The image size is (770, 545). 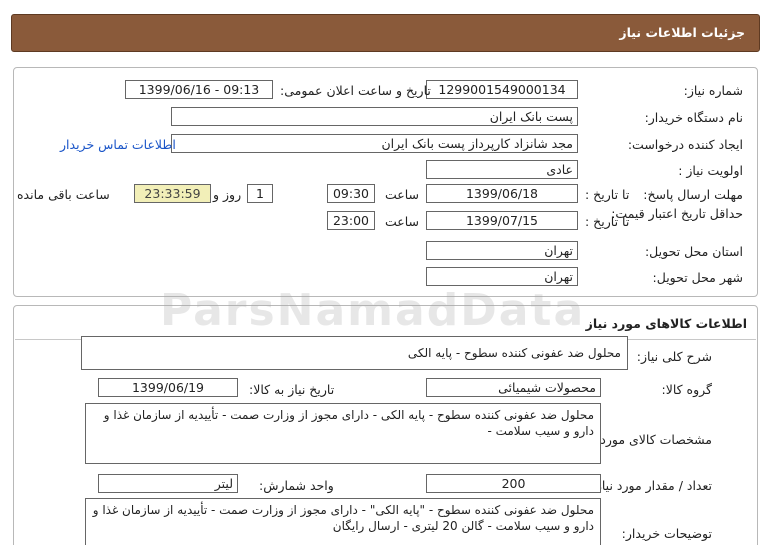 What do you see at coordinates (693, 117) in the screenshot?
I see `buyer-label: نام دستگاه خریدار:` at bounding box center [693, 117].